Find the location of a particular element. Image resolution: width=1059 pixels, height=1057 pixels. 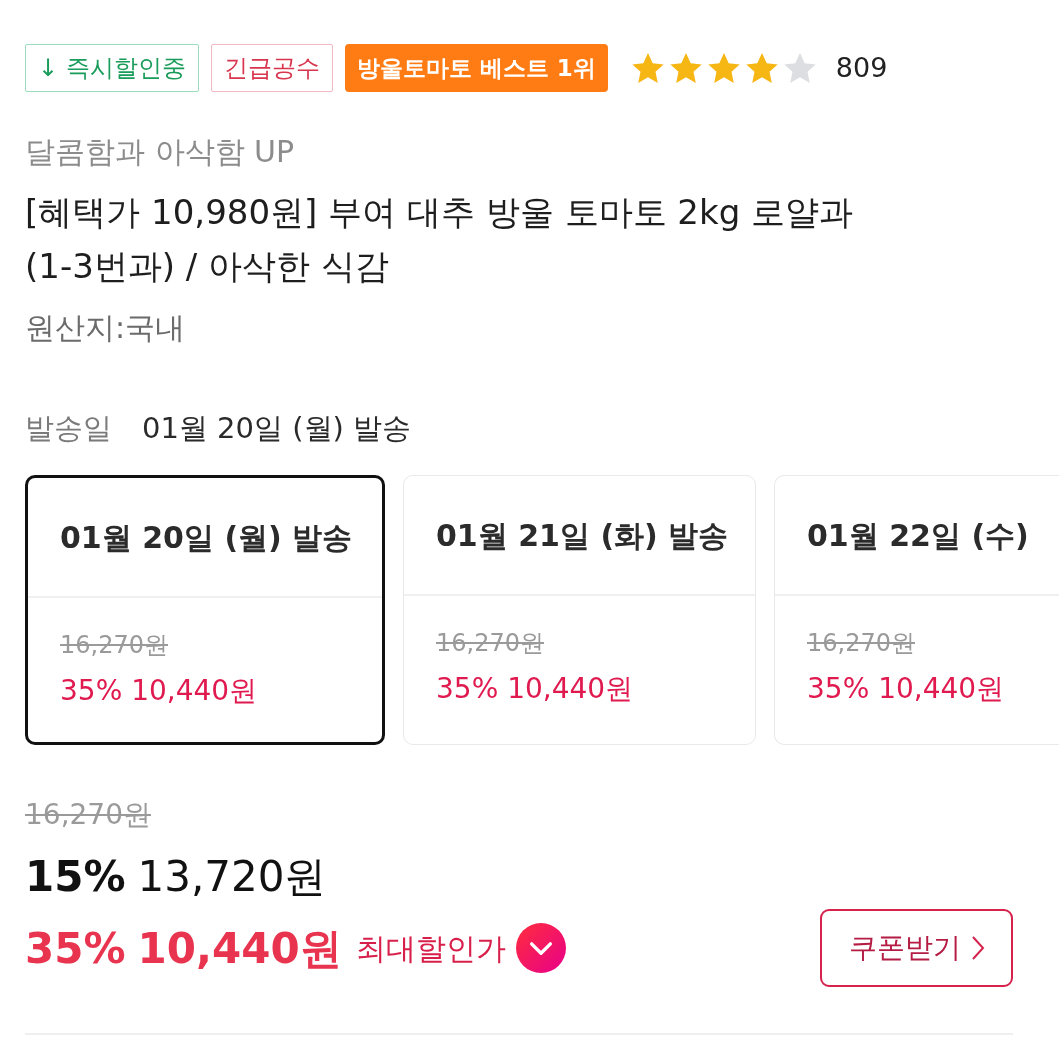

urgent-tag: 긴급공수 is located at coordinates (271, 68).